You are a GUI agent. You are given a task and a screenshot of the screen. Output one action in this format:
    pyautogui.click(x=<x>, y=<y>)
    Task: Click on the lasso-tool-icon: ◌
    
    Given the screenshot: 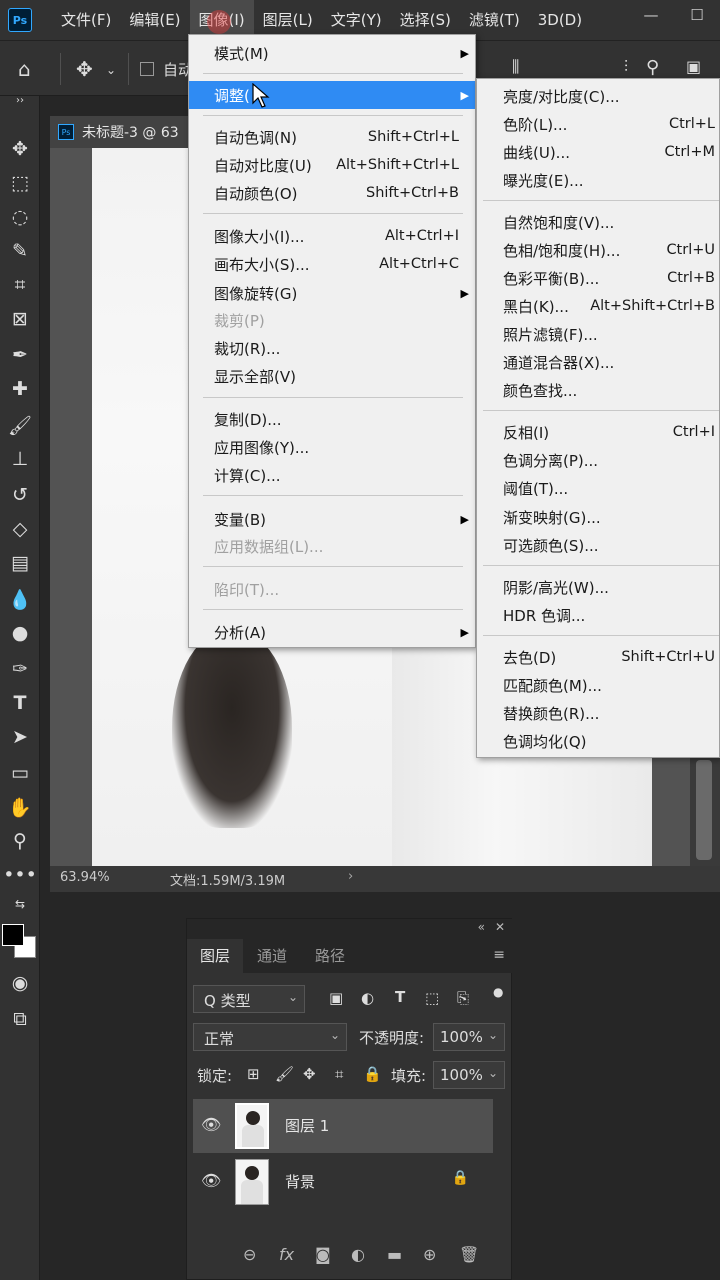 What is the action you would take?
    pyautogui.click(x=20, y=217)
    